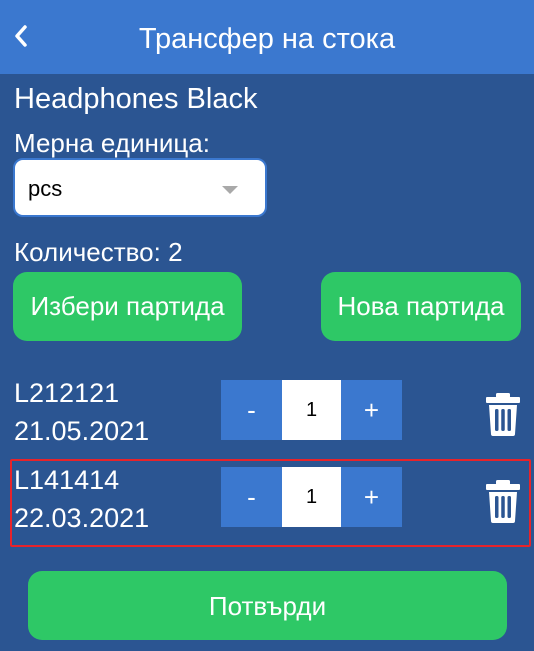  Describe the element at coordinates (127, 306) in the screenshot. I see `choose-batch-button: Избери партида` at that location.